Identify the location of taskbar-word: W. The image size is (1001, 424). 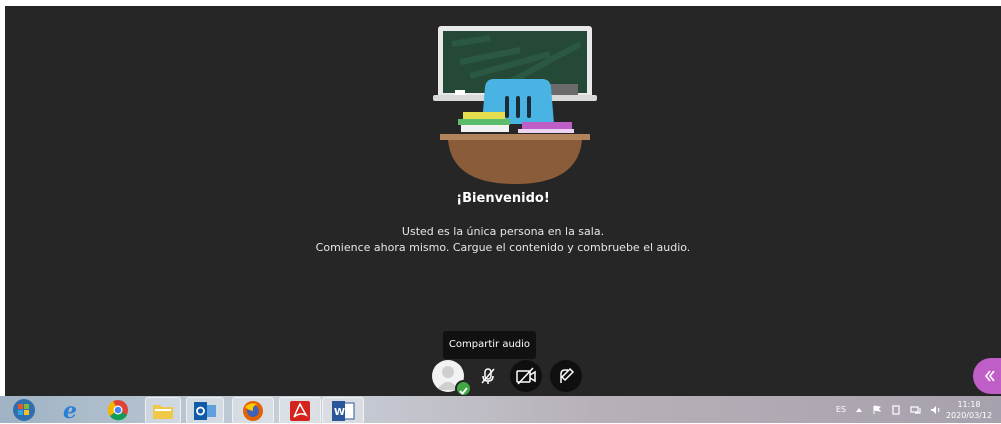
(343, 410).